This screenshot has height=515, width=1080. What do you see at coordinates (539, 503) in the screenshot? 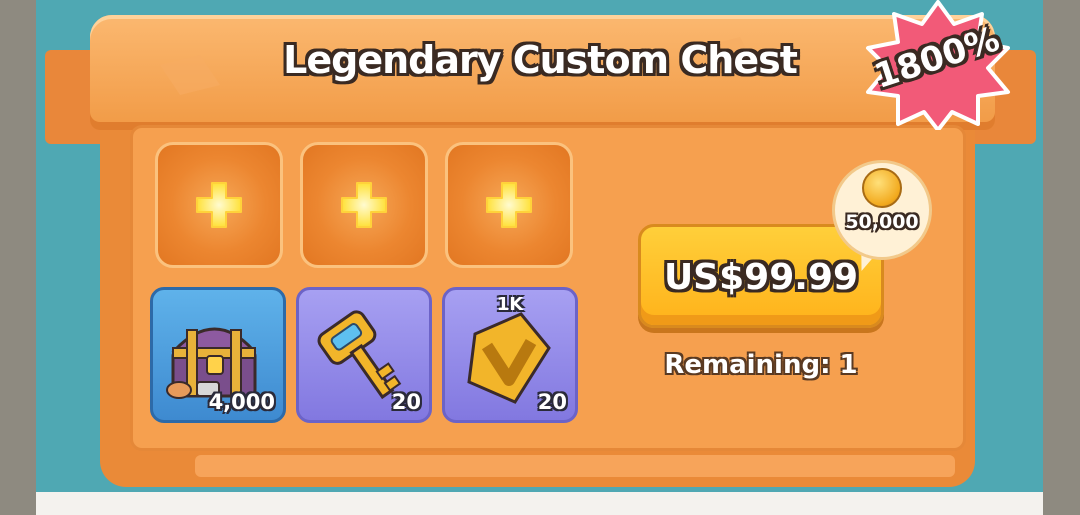
I see `bottom-strip` at bounding box center [539, 503].